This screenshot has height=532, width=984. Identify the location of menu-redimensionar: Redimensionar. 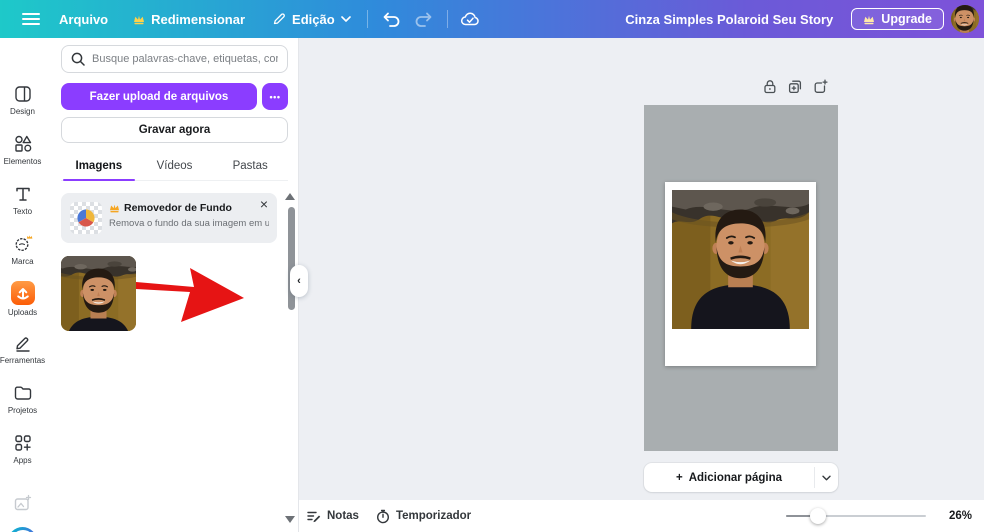
(189, 19).